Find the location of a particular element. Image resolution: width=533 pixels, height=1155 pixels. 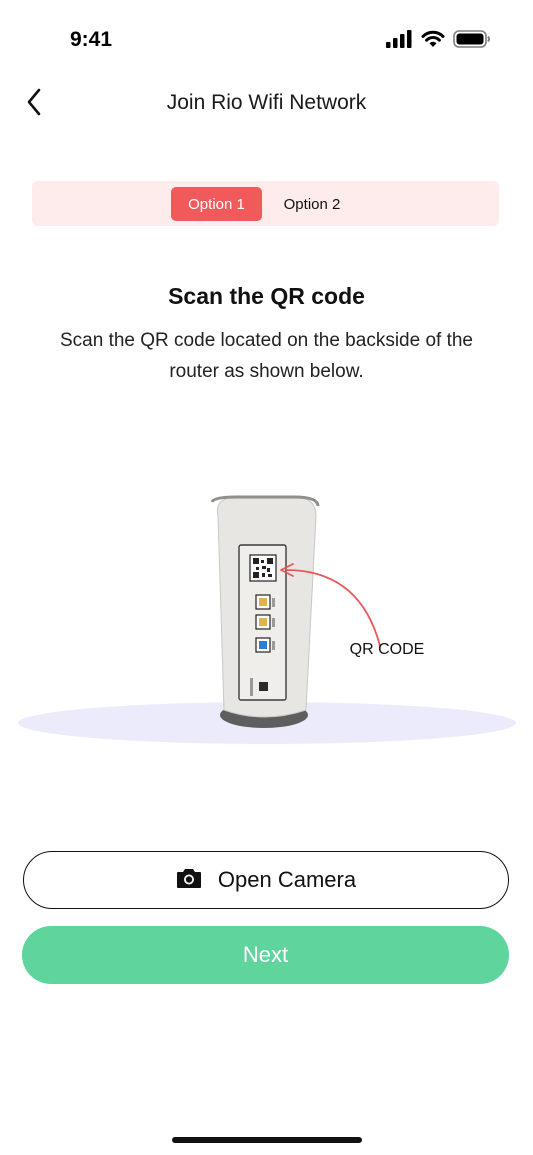

option-switcher: Option 1 Option 2 is located at coordinates (265, 203).